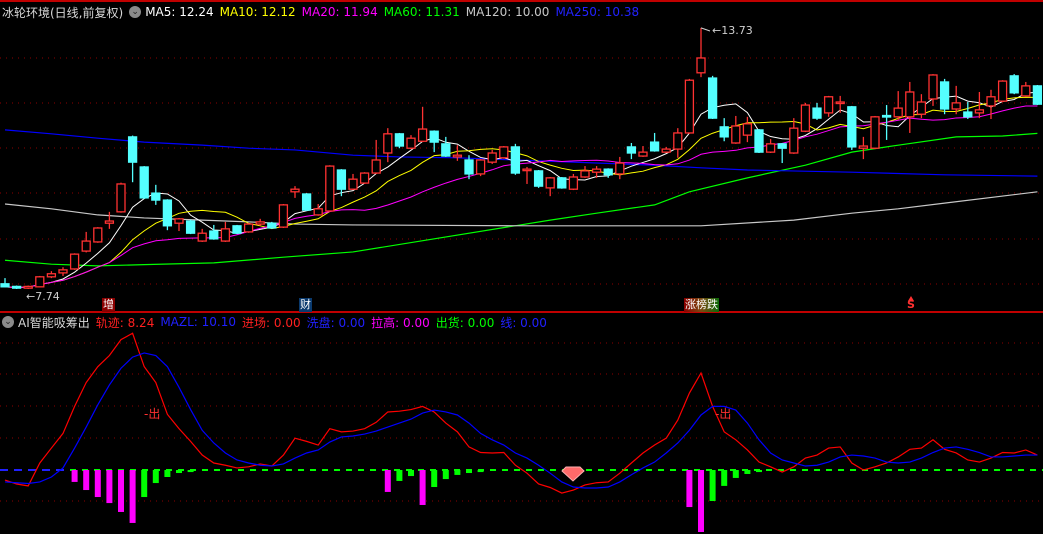  What do you see at coordinates (63, 12) in the screenshot?
I see `chart-title: 冰轮环境(日线,前复权)` at bounding box center [63, 12].